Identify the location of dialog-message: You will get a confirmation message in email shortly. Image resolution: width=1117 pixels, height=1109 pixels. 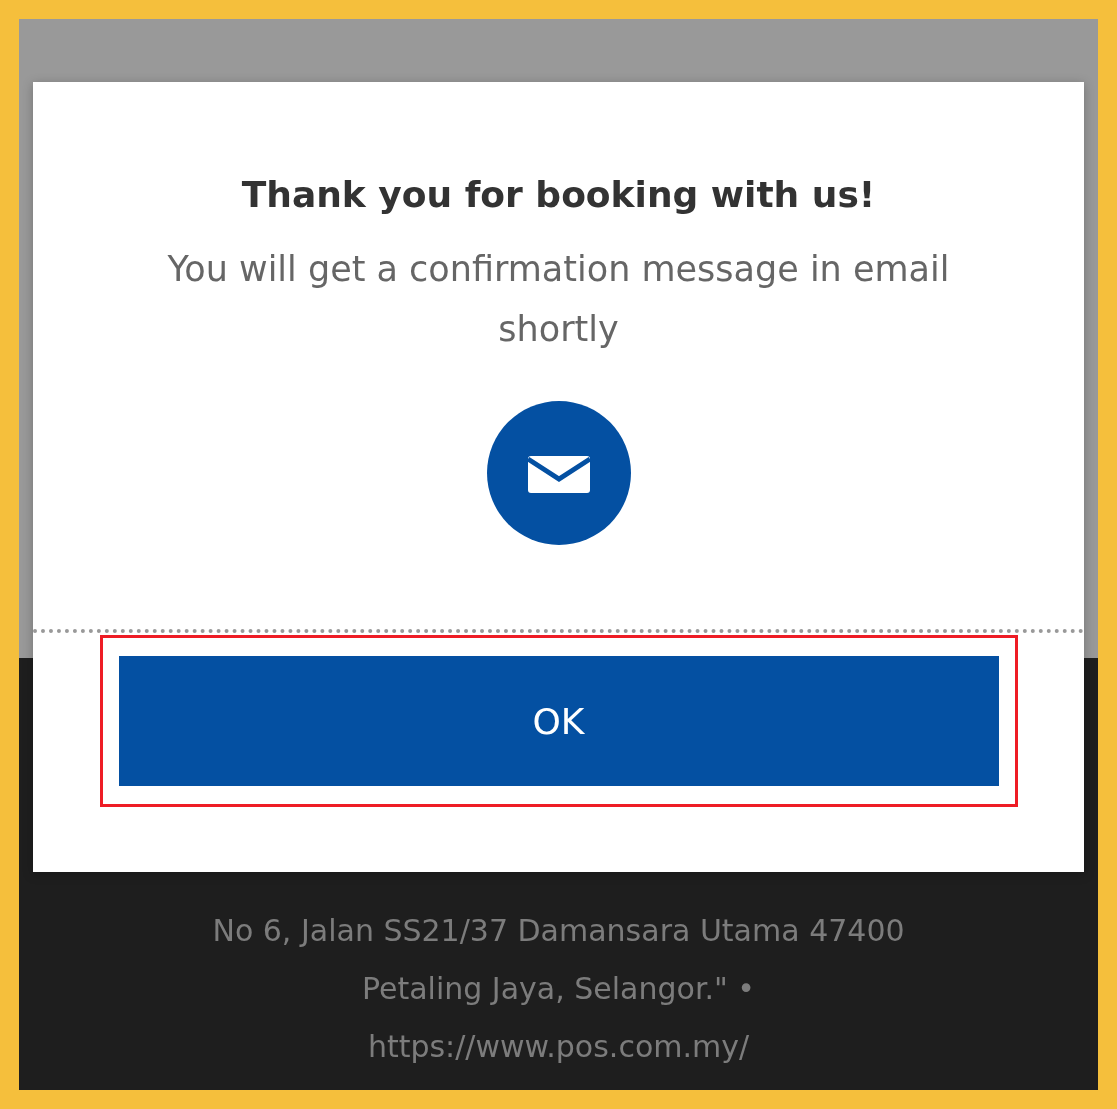
(558, 299).